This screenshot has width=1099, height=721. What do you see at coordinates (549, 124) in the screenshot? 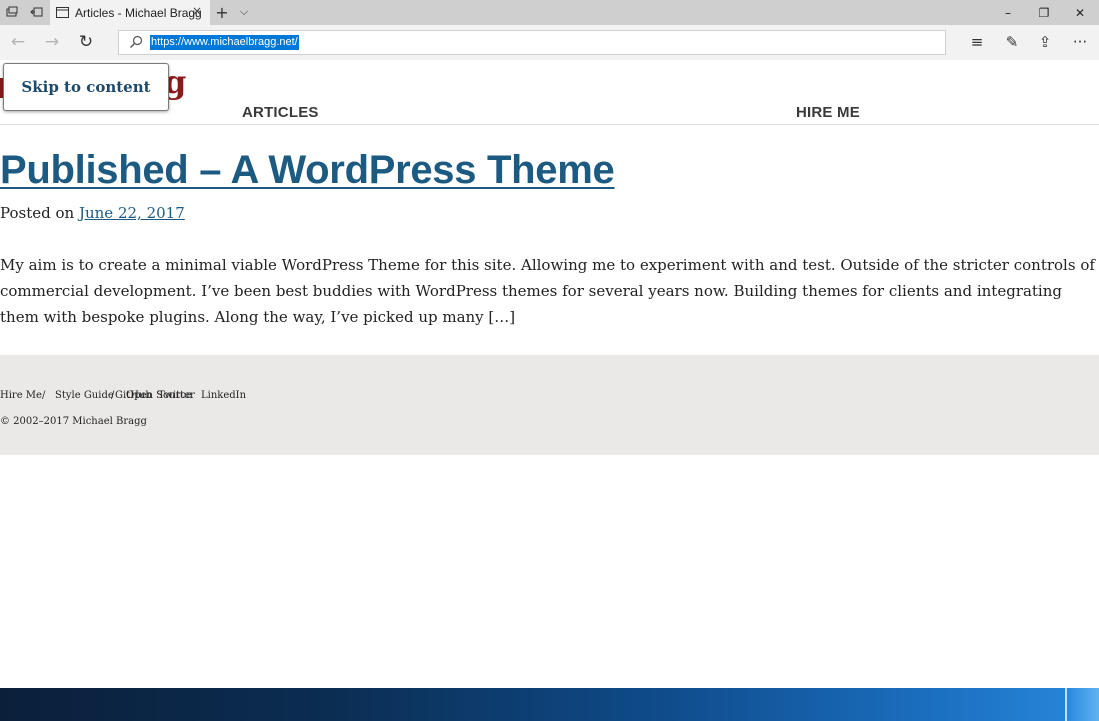
I see `nav-divider` at bounding box center [549, 124].